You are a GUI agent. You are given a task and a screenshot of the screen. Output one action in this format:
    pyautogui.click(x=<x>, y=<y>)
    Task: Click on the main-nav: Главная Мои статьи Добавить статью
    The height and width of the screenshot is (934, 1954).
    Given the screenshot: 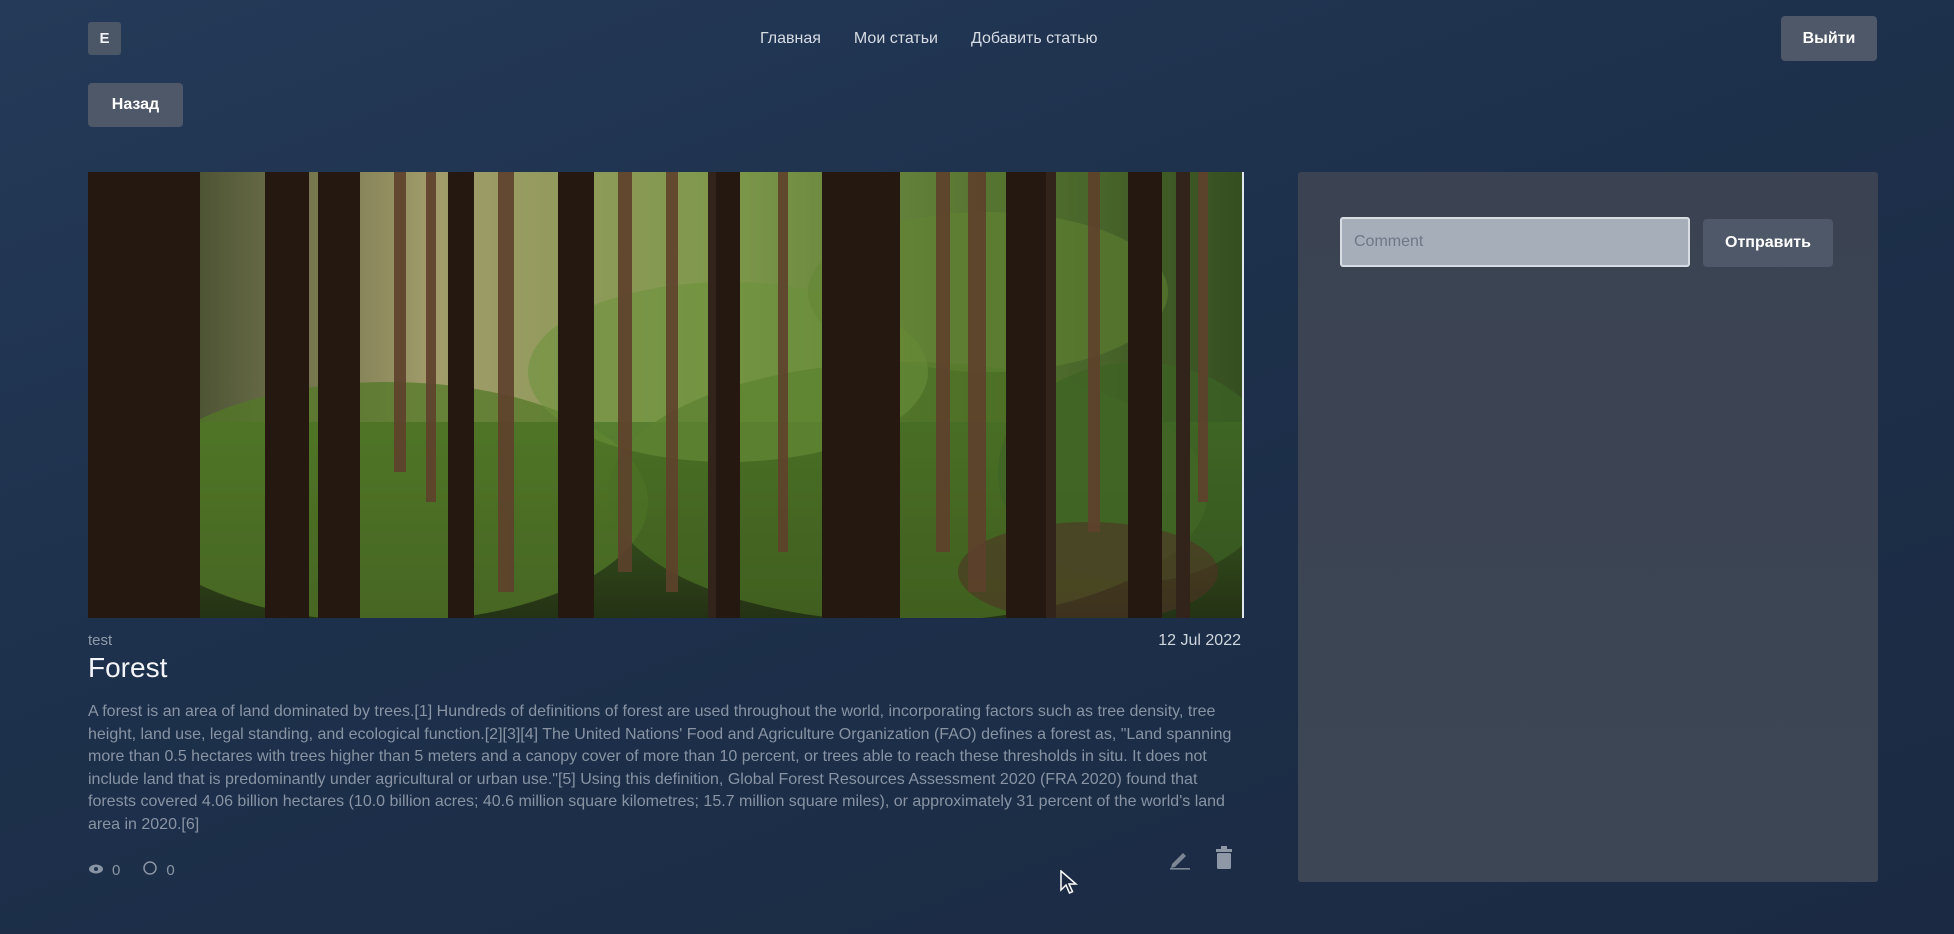 What is the action you would take?
    pyautogui.click(x=929, y=39)
    